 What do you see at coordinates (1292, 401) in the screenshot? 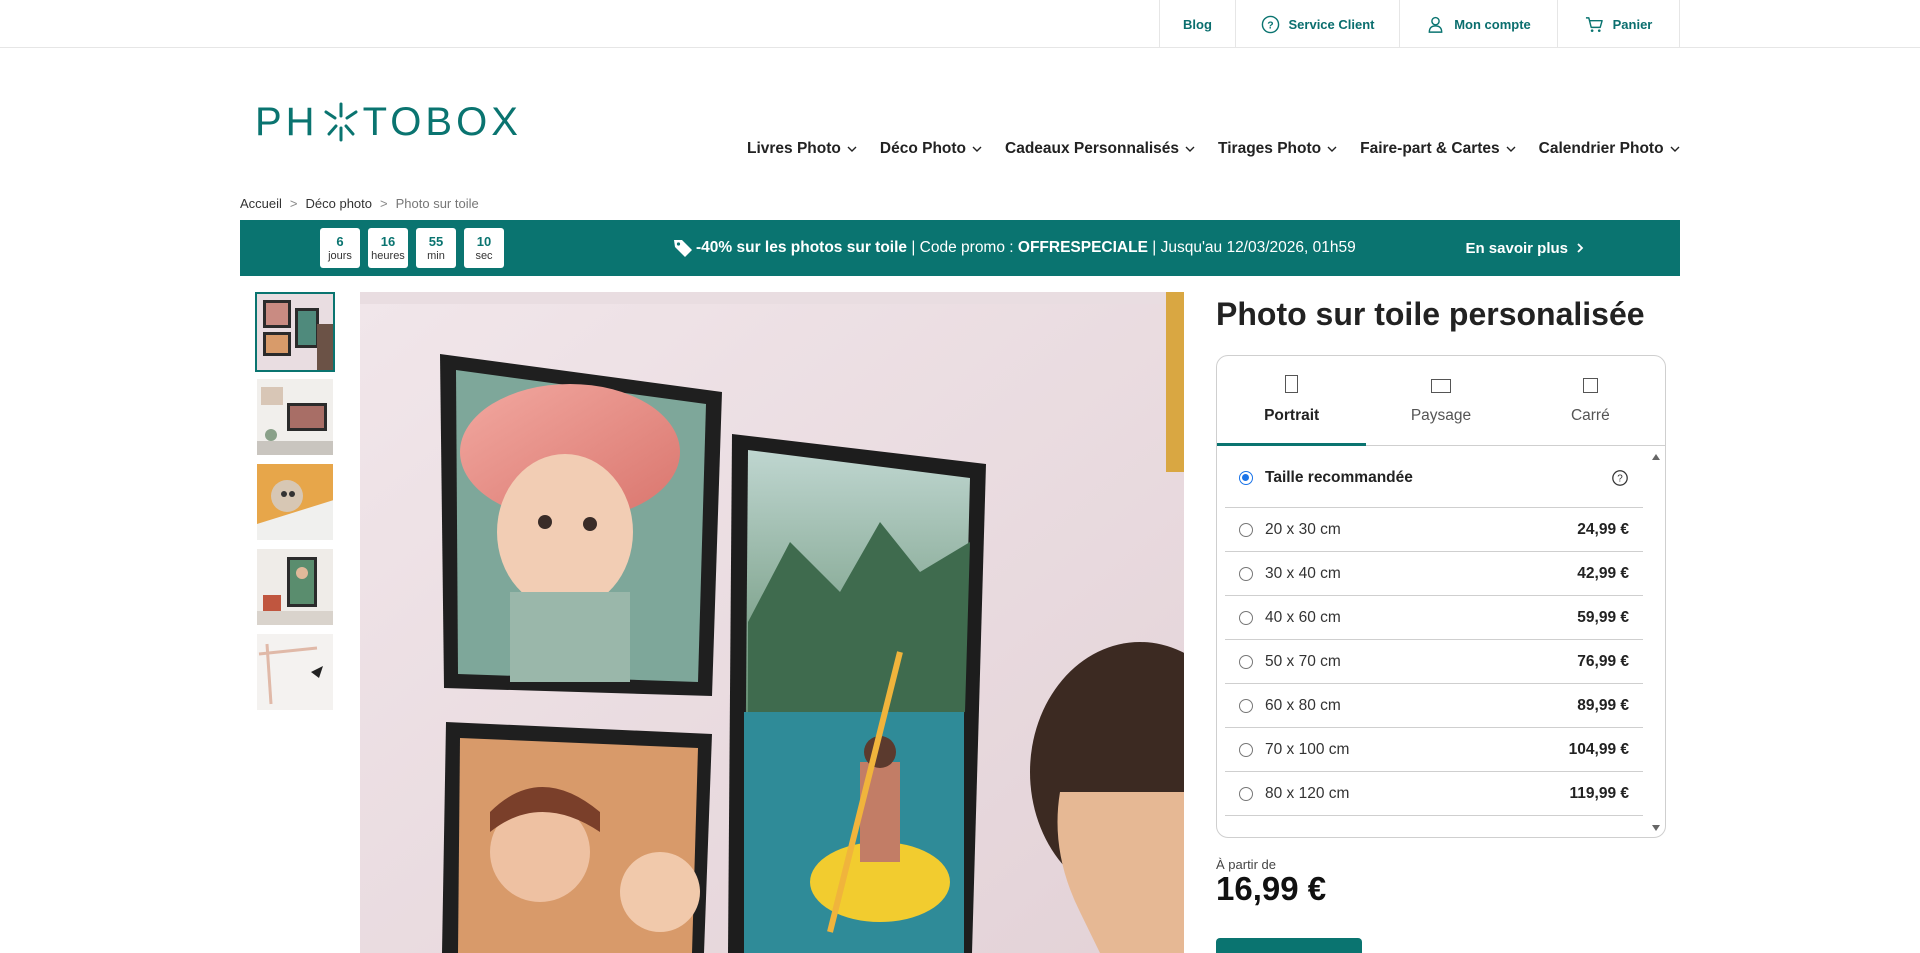
I see `tab-portrait: Portrait` at bounding box center [1292, 401].